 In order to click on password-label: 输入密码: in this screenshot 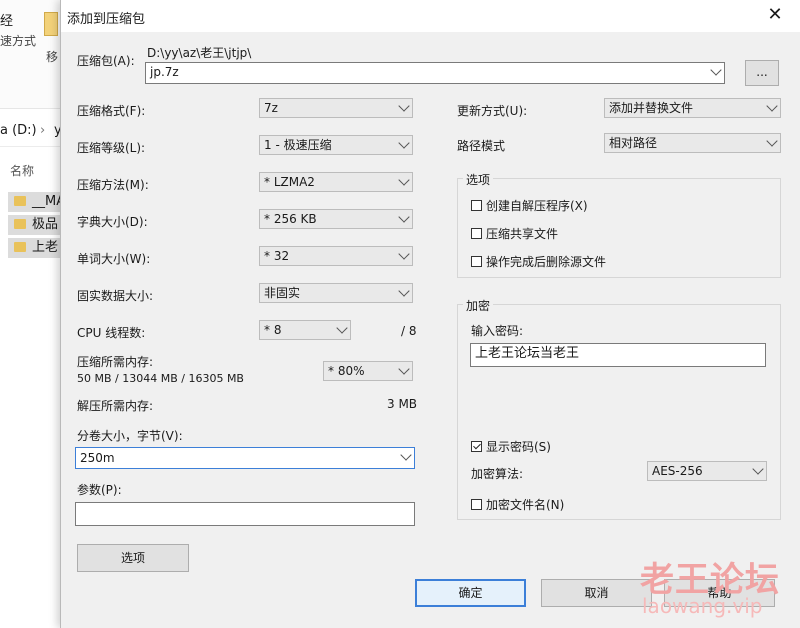, I will do `click(497, 331)`.